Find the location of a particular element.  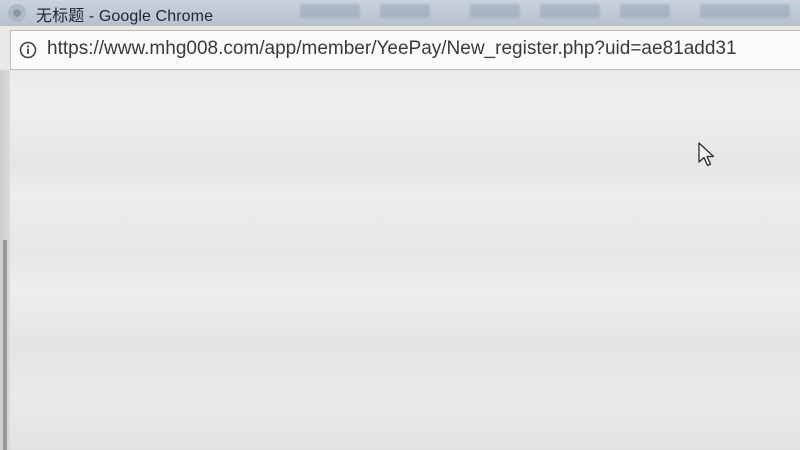

title-bar: 无标题 - Google Chrome is located at coordinates (400, 13).